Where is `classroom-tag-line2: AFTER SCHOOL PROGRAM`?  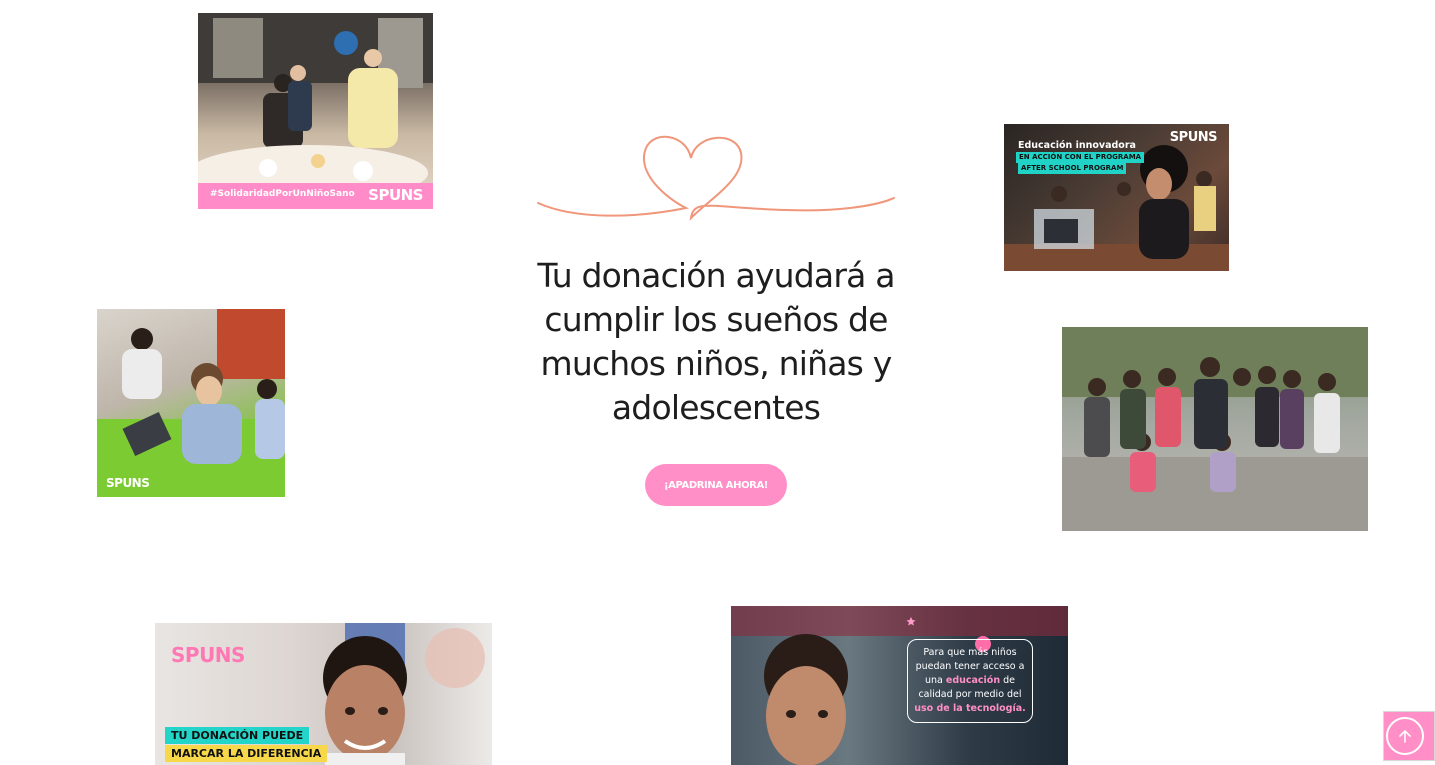
classroom-tag-line2: AFTER SCHOOL PROGRAM is located at coordinates (1072, 168).